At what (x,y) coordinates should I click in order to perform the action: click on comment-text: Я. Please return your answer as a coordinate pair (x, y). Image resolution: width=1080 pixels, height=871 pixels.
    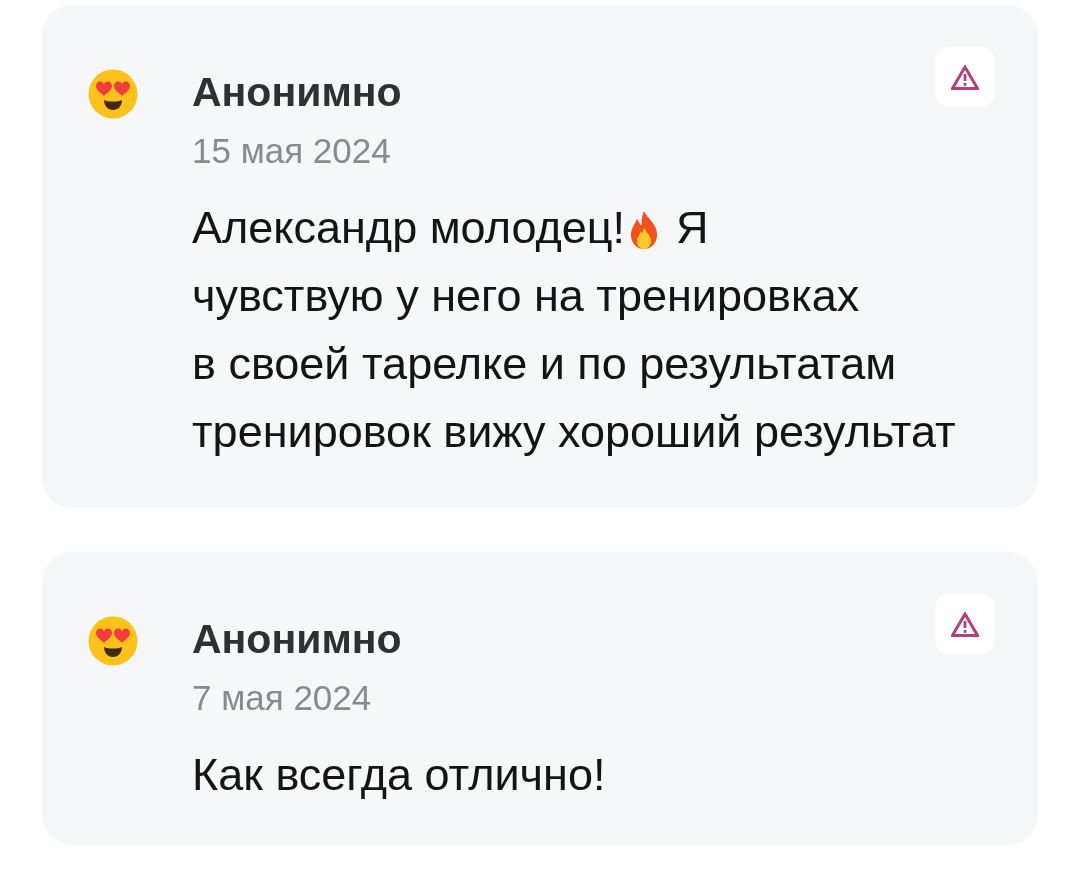
    Looking at the image, I should click on (692, 227).